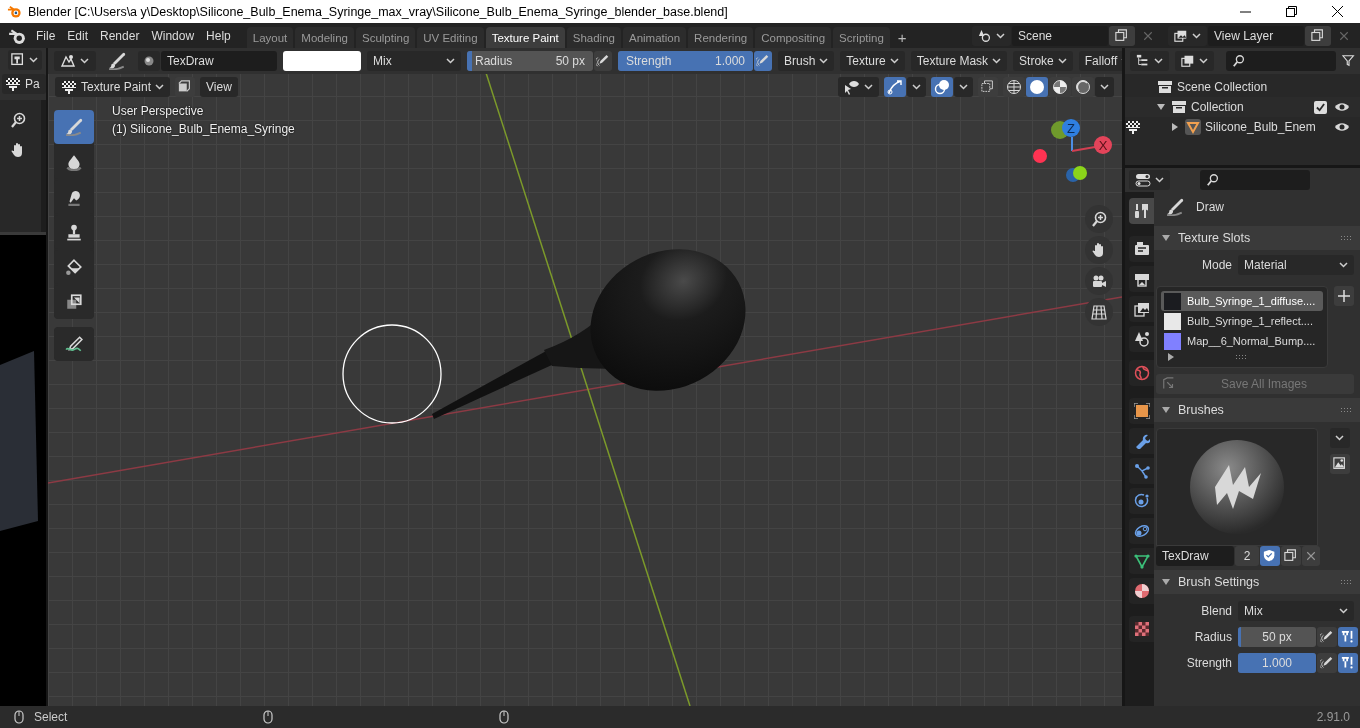  What do you see at coordinates (963, 87) in the screenshot?
I see `overlay-dropdown` at bounding box center [963, 87].